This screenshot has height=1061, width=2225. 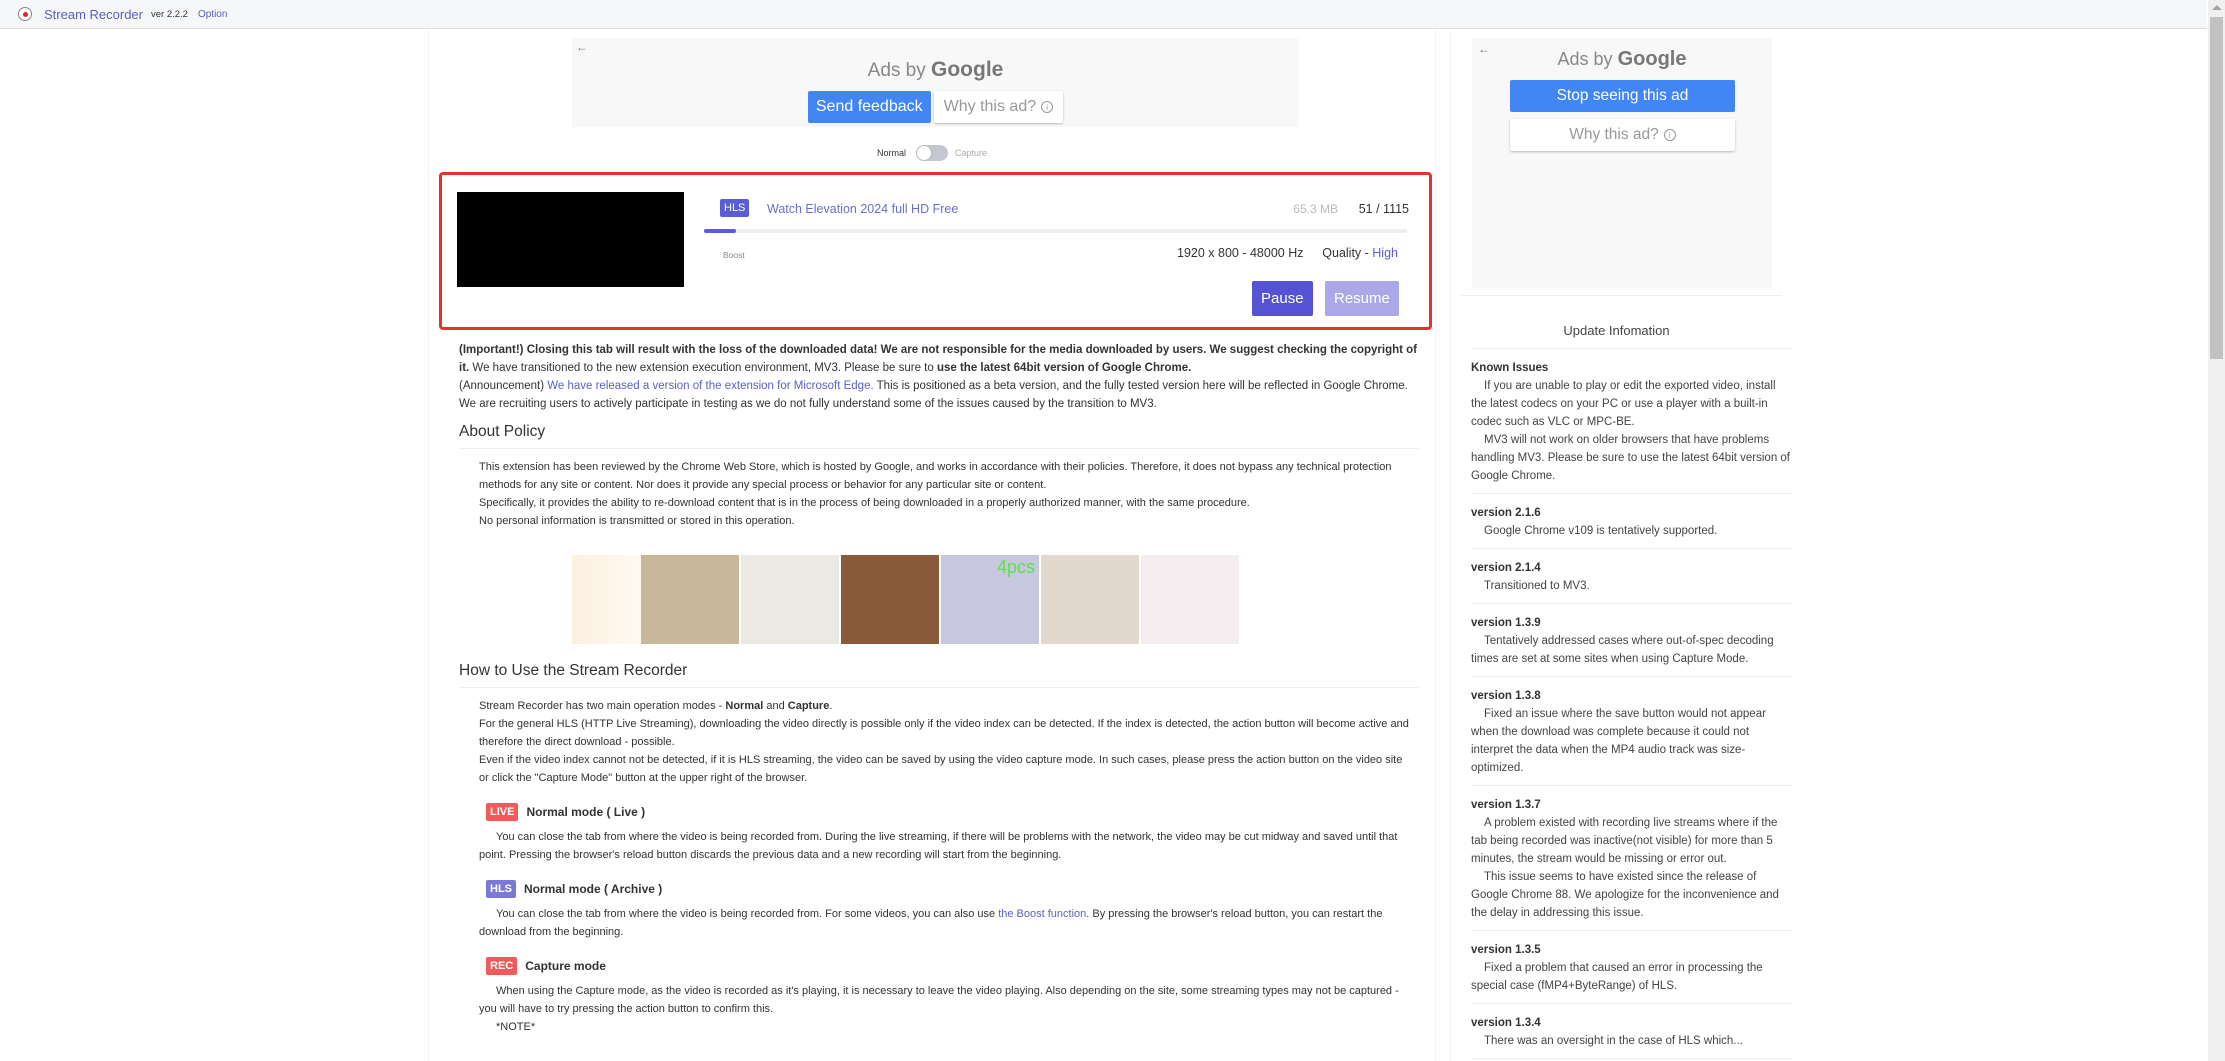 I want to click on sidebar-divider, so click(x=1621, y=295).